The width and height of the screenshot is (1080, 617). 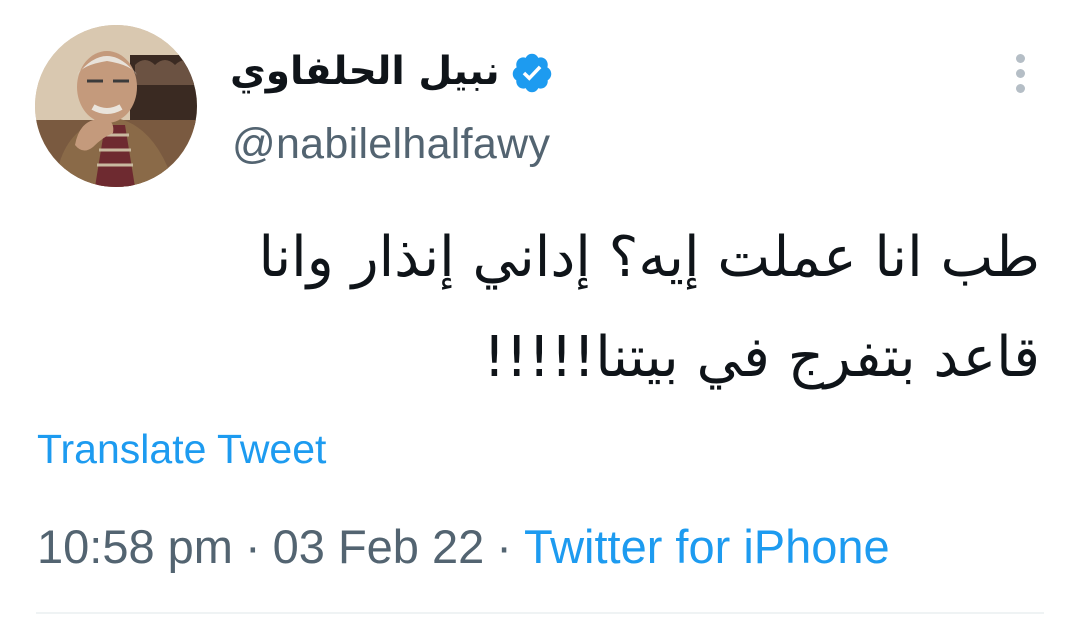 What do you see at coordinates (135, 546) in the screenshot?
I see `tweet-time: 10:58 pm` at bounding box center [135, 546].